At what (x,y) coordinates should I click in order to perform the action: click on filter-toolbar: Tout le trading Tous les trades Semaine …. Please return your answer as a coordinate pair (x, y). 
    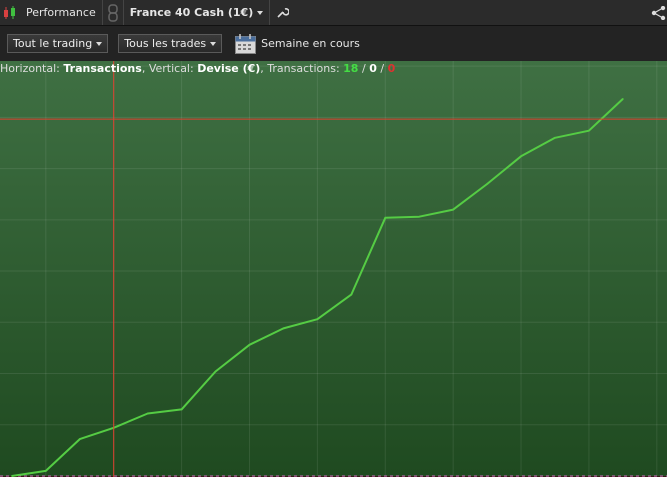
    Looking at the image, I should click on (333, 44).